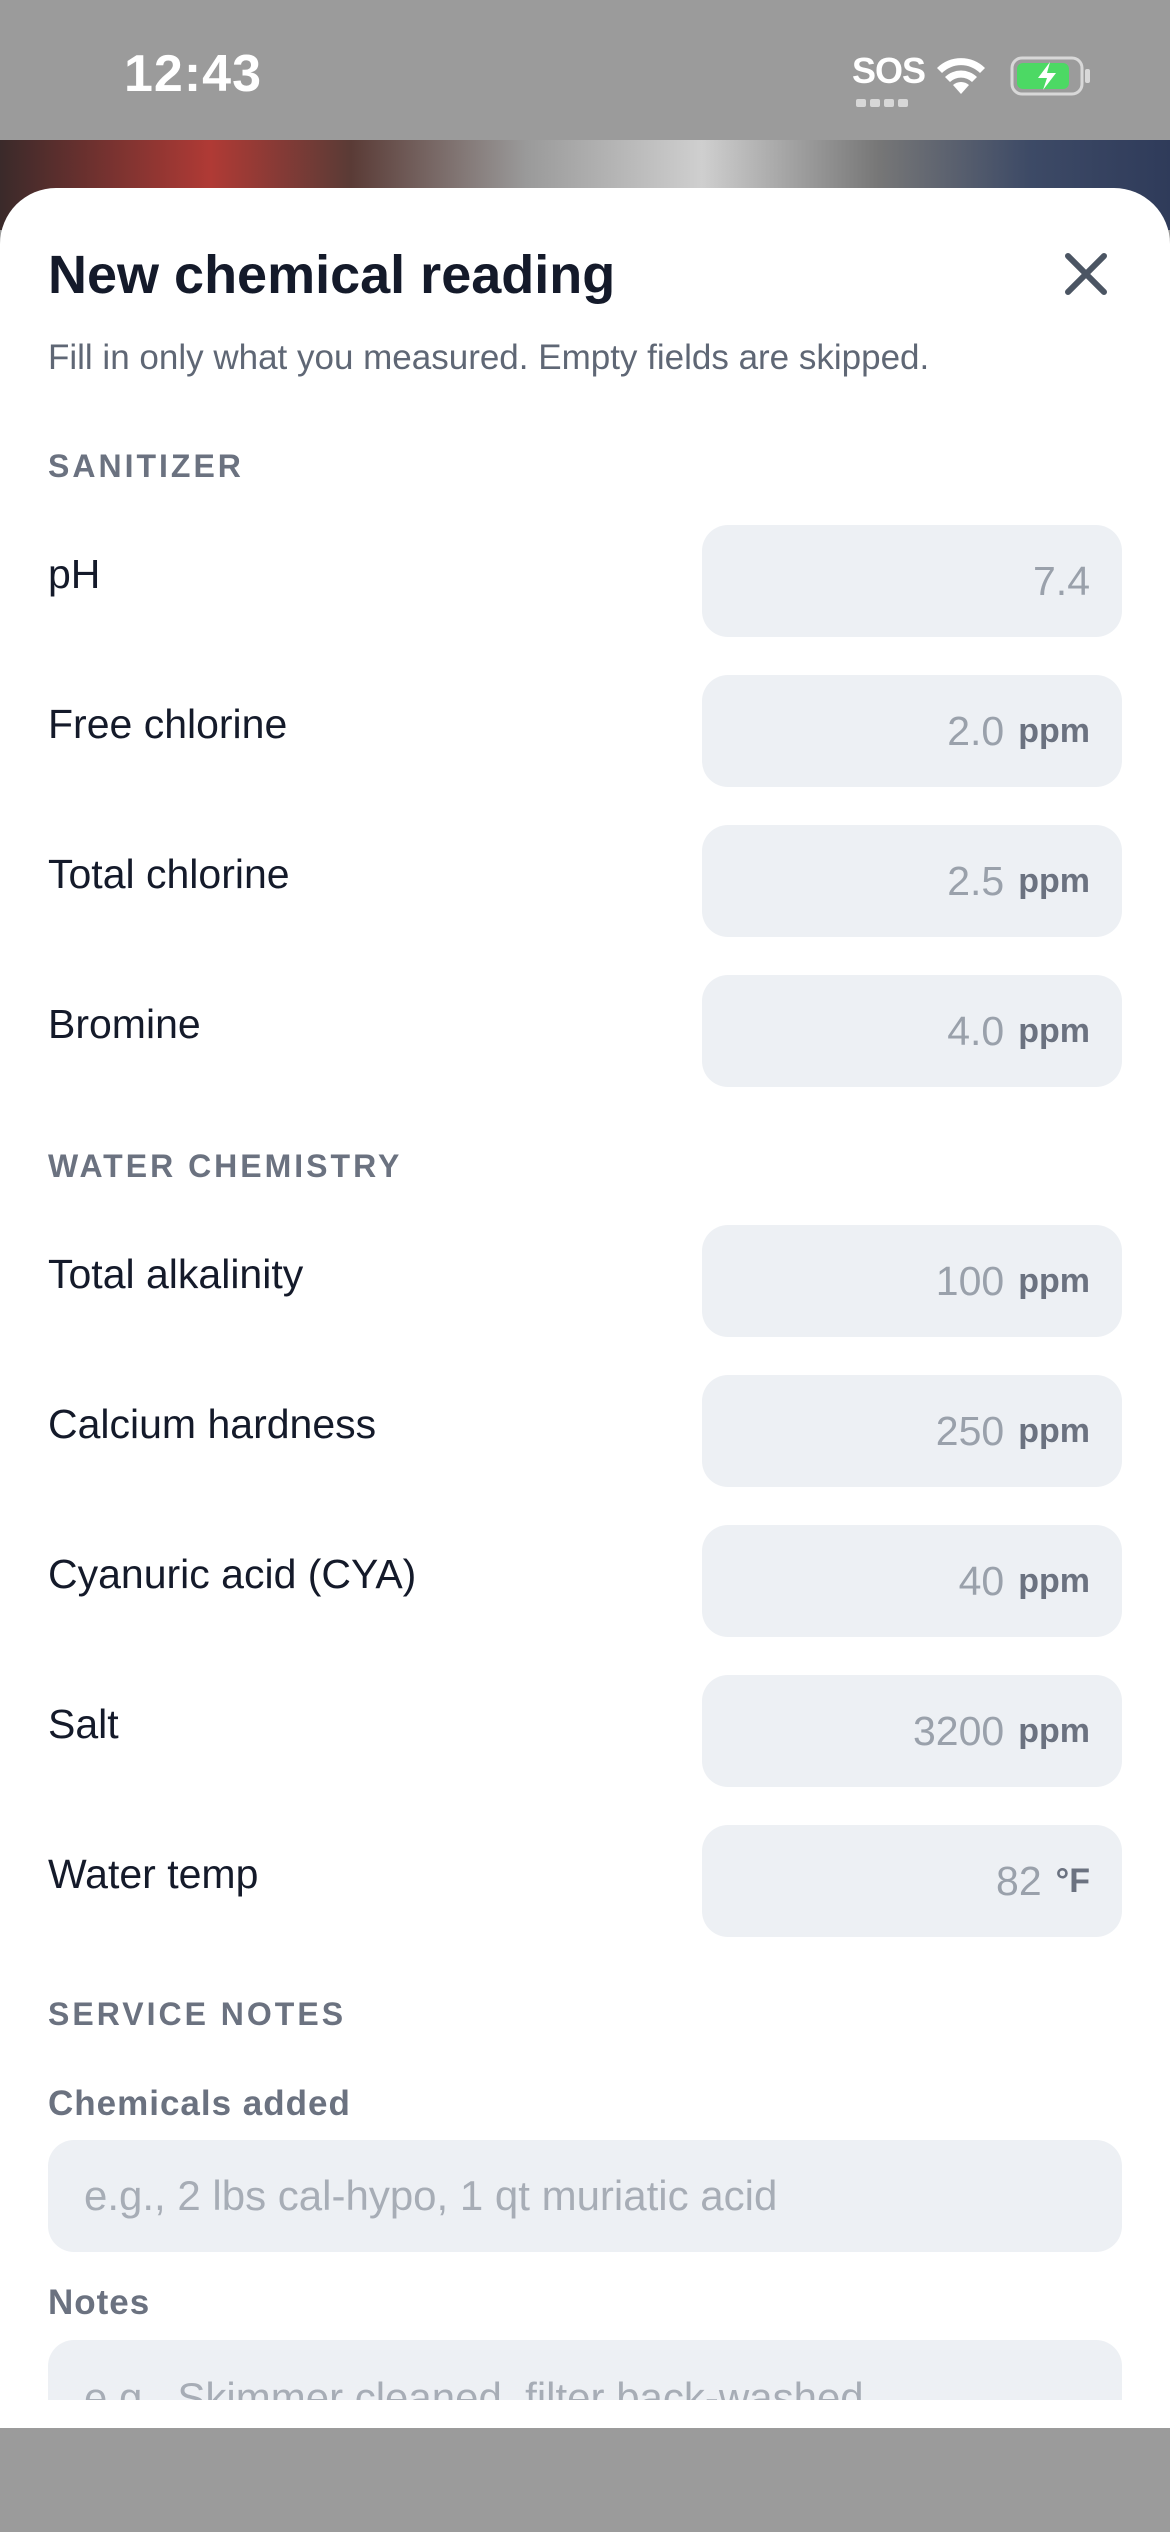  Describe the element at coordinates (1050, 76) in the screenshot. I see `battery-charging-icon` at that location.